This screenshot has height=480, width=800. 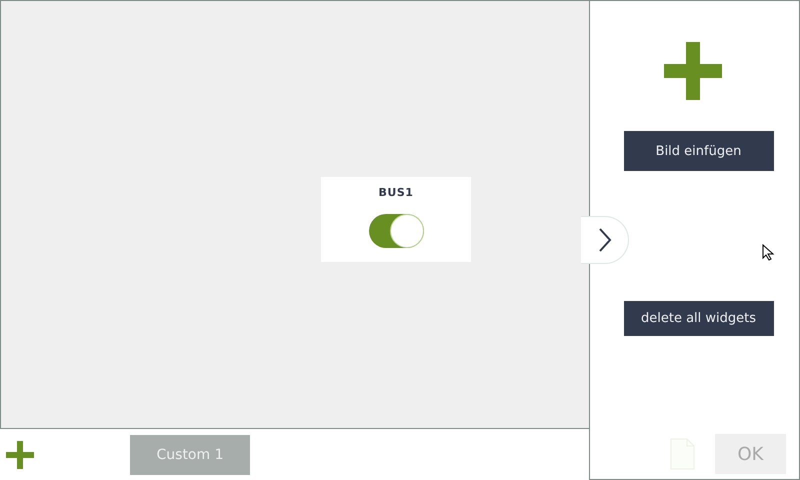 I want to click on chevron-right-icon, so click(x=605, y=240).